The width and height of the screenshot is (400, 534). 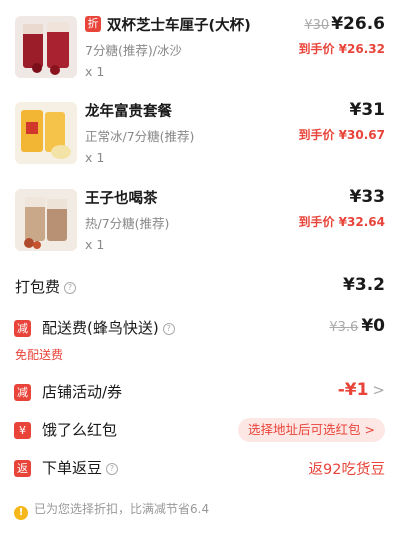 What do you see at coordinates (128, 112) in the screenshot?
I see `item-name: 龙年富贵套餐` at bounding box center [128, 112].